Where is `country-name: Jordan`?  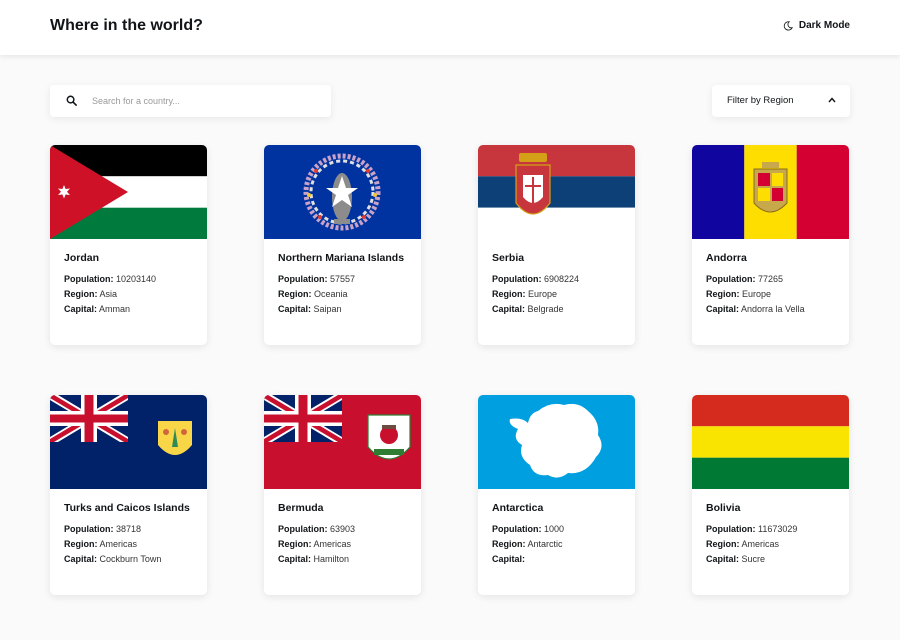
country-name: Jordan is located at coordinates (82, 258).